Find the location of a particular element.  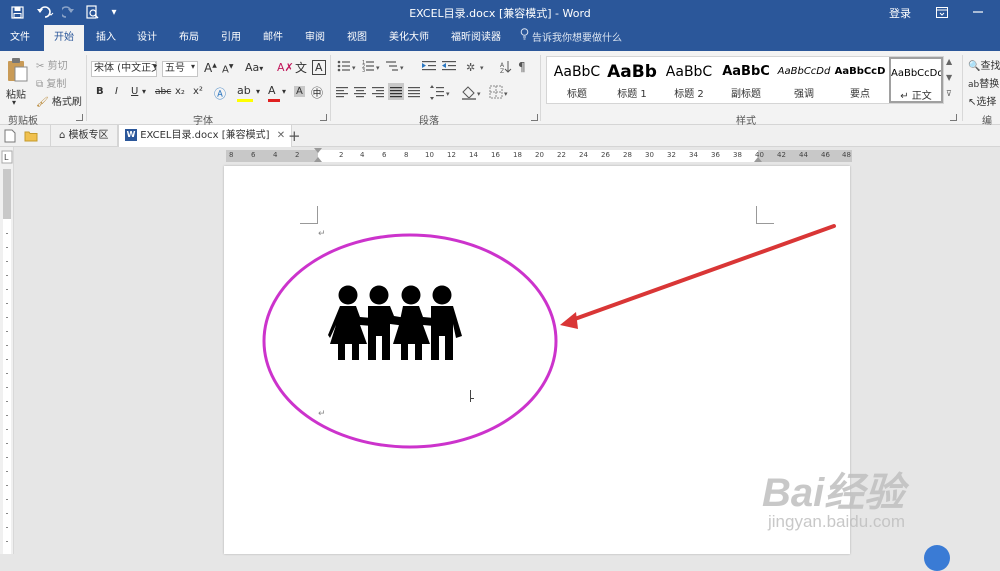

font-launcher-icon is located at coordinates (323, 117).